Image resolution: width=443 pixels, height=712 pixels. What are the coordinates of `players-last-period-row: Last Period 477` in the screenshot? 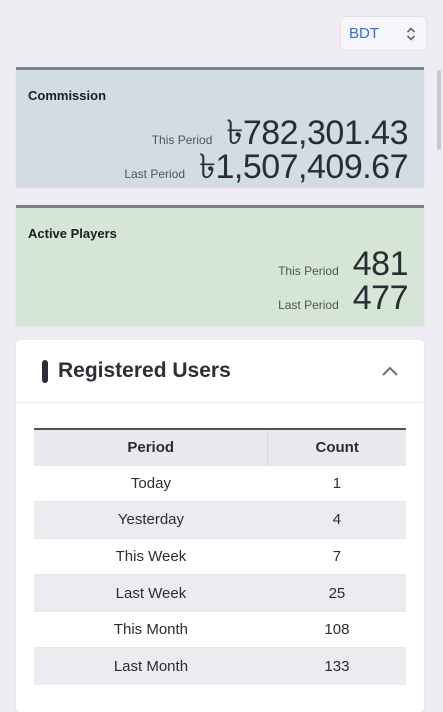 It's located at (343, 298).